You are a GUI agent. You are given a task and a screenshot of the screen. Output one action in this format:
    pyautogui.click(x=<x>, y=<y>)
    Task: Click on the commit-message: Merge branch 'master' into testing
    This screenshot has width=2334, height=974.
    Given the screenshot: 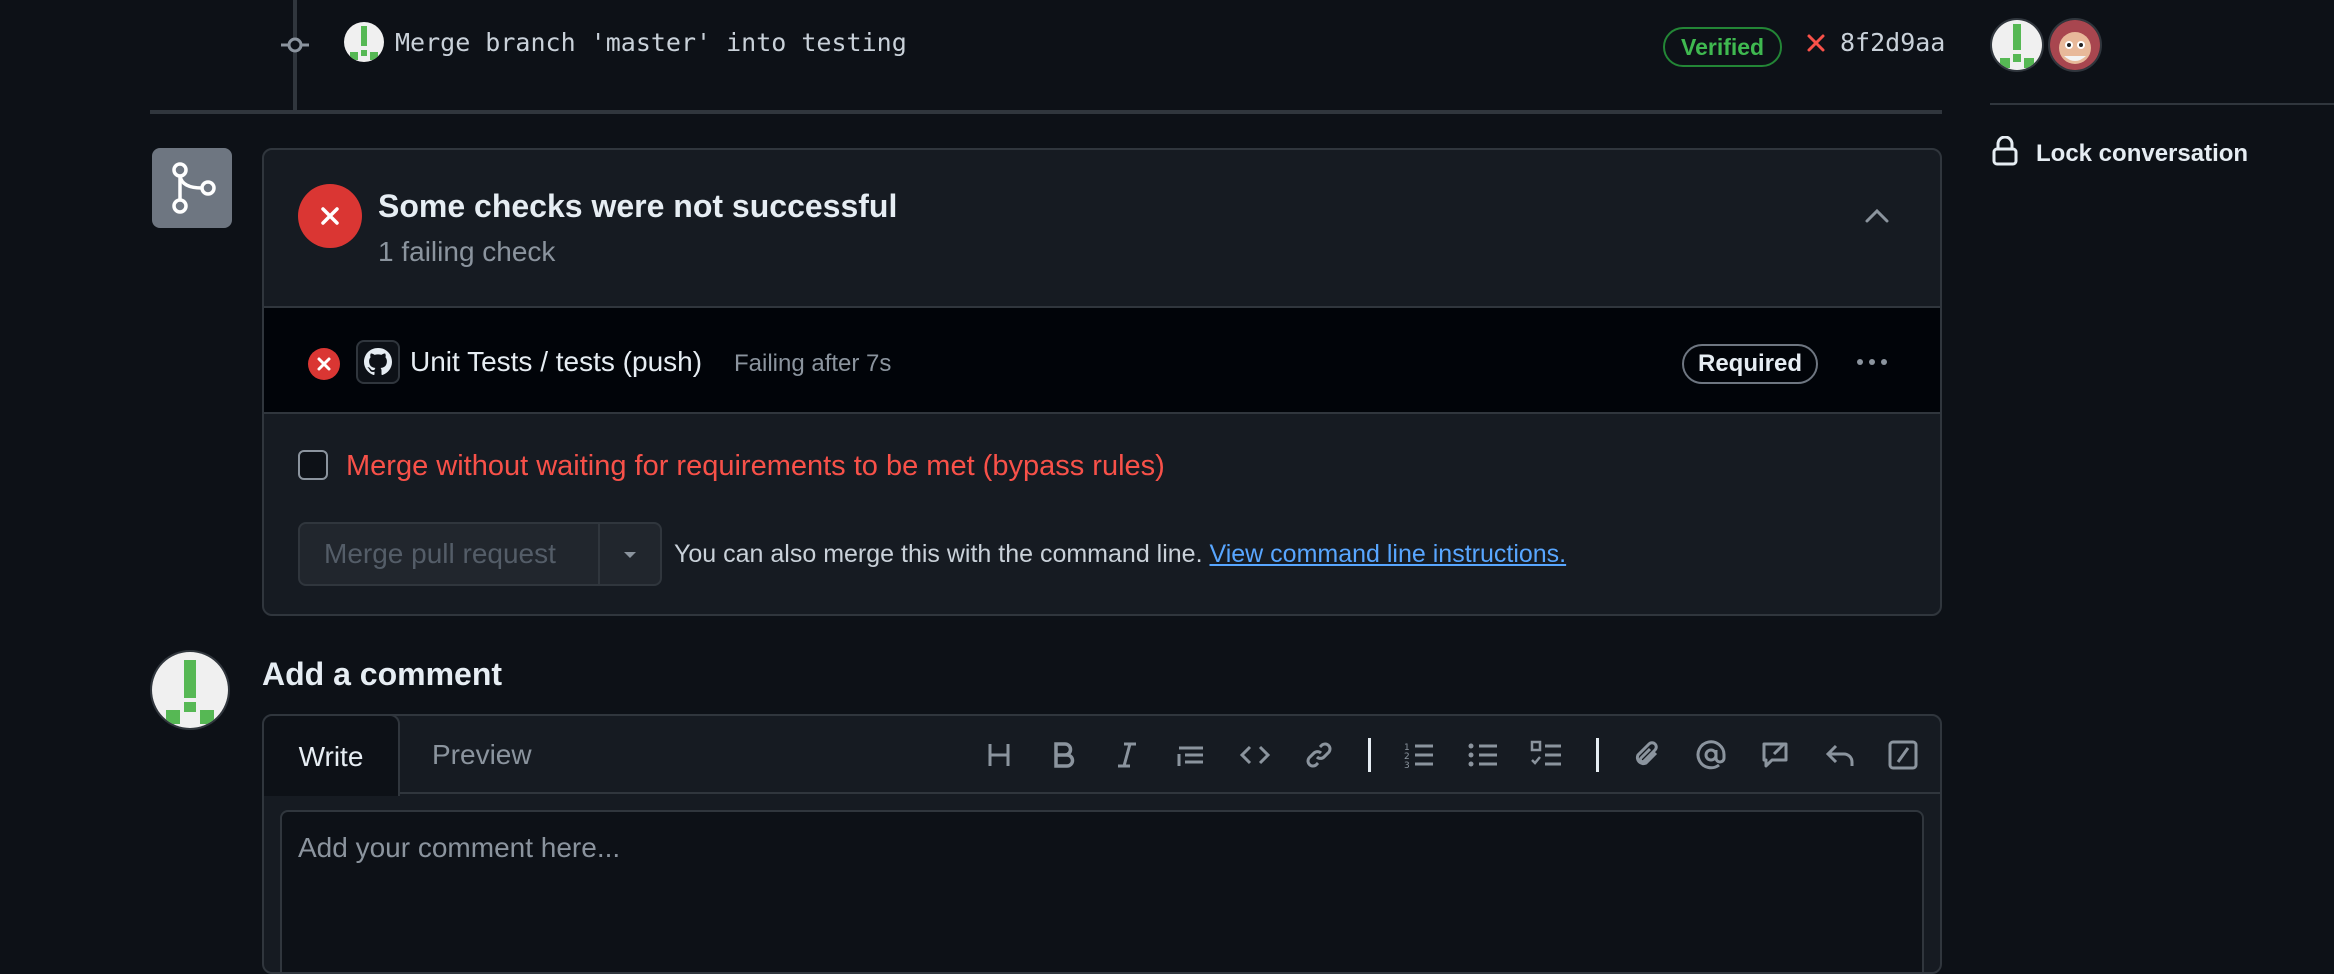 What is the action you would take?
    pyautogui.click(x=651, y=42)
    